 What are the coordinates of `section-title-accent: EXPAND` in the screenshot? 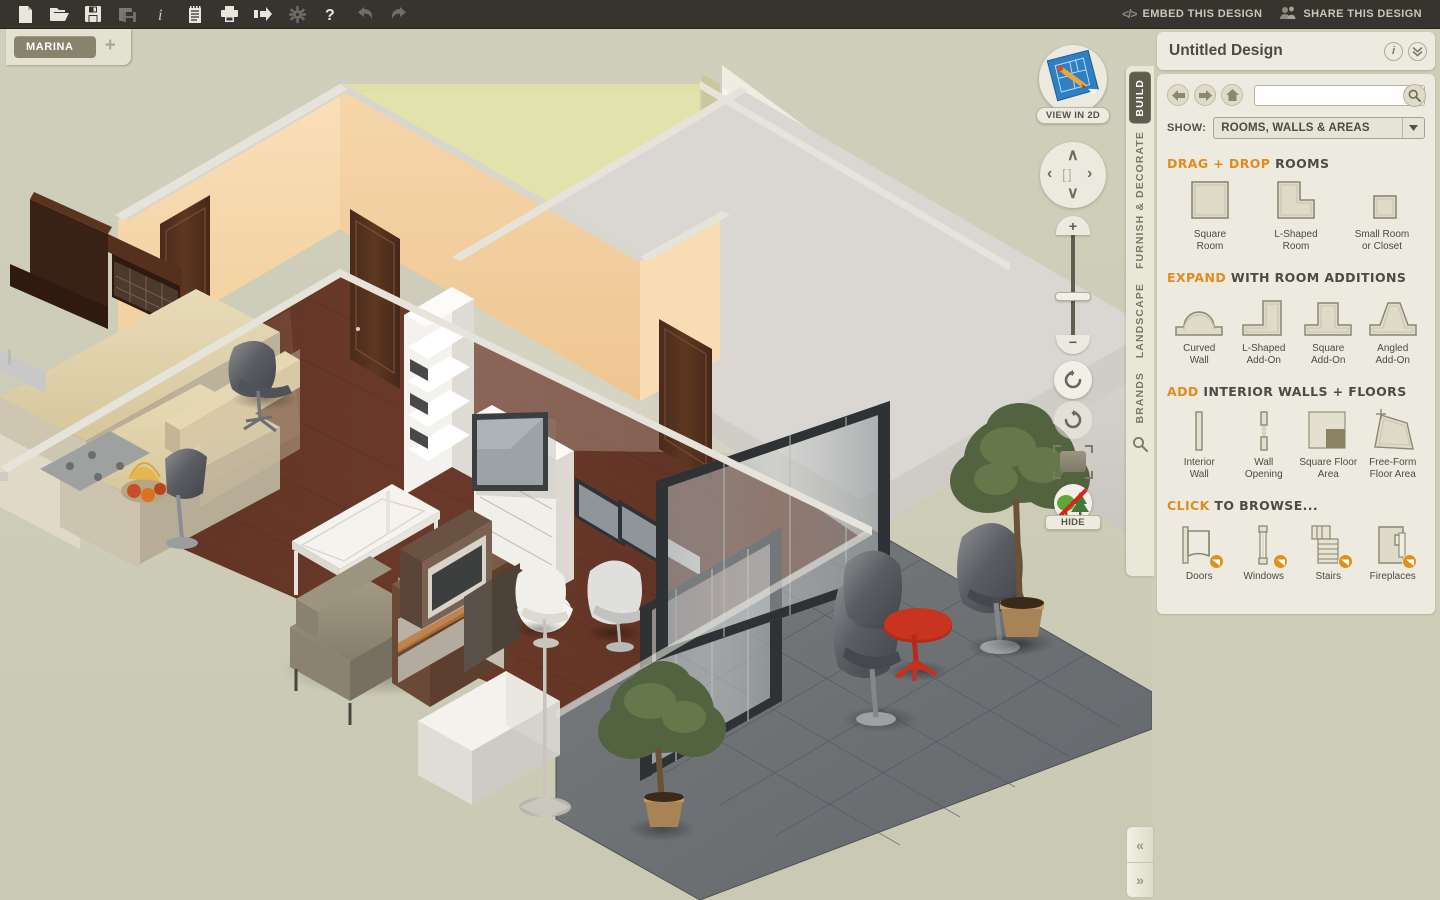 It's located at (1197, 277).